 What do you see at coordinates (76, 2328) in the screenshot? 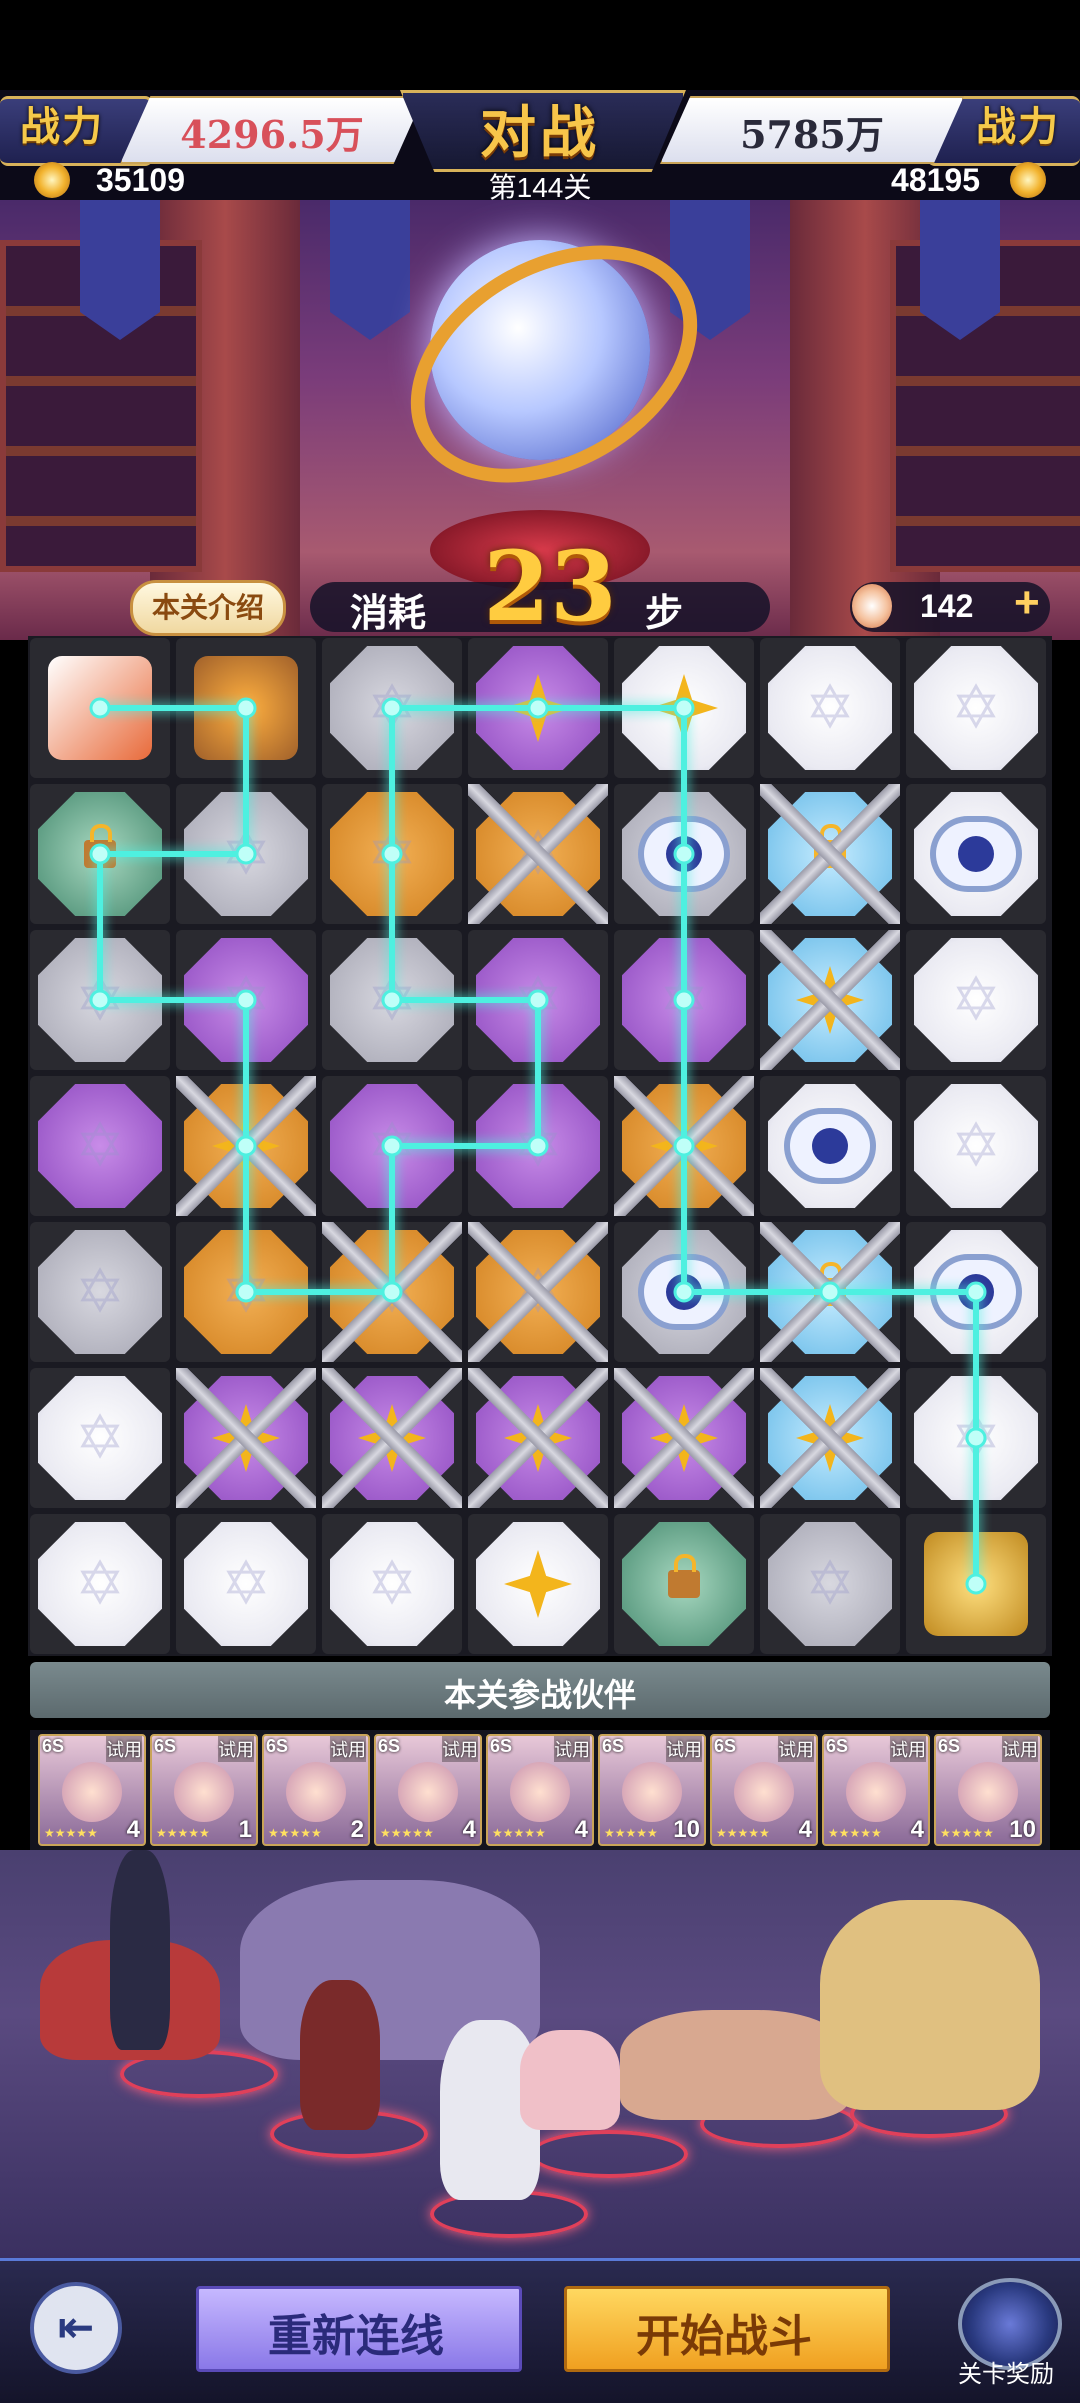
I see `back-arrow-icon: ⇤` at bounding box center [76, 2328].